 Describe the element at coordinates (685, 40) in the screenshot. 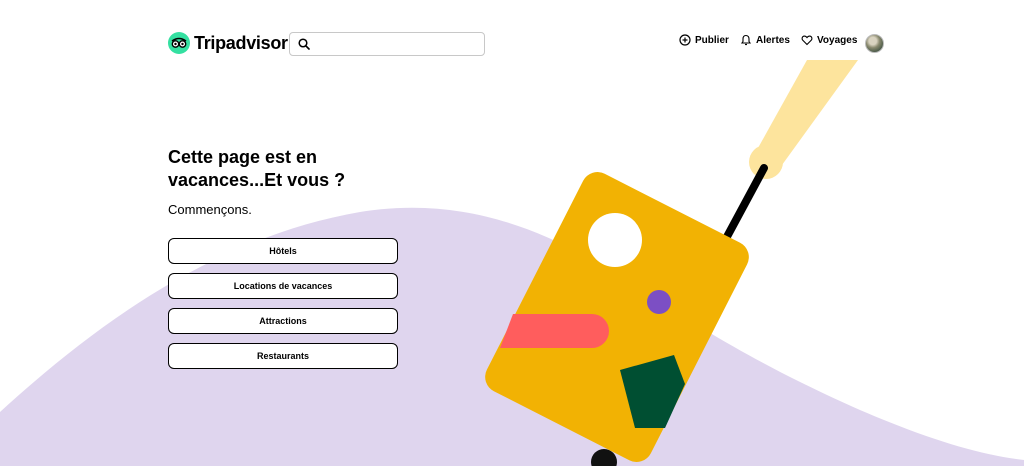

I see `plus-circle-icon` at that location.